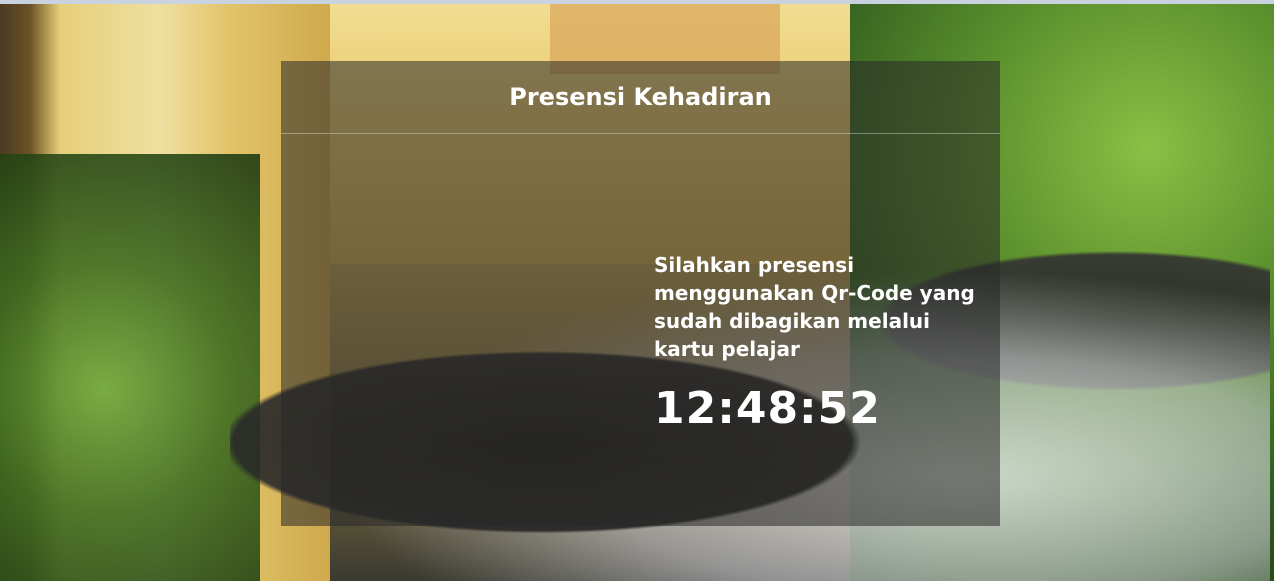 The image size is (1274, 581). Describe the element at coordinates (130, 367) in the screenshot. I see `background-leaves` at that location.